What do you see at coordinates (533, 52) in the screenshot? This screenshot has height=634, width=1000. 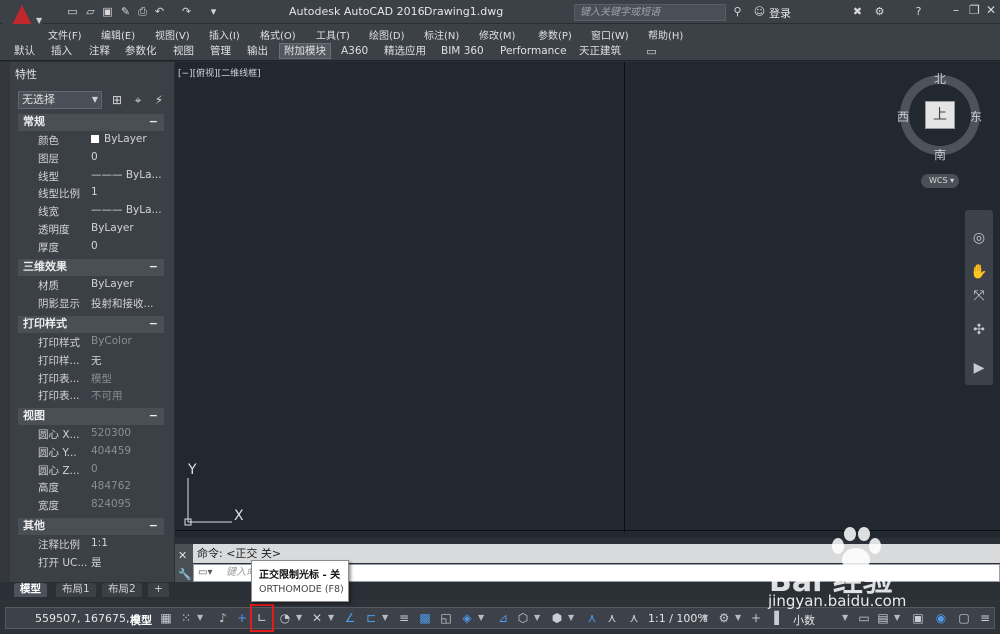 I see `tab-performance: Performance` at bounding box center [533, 52].